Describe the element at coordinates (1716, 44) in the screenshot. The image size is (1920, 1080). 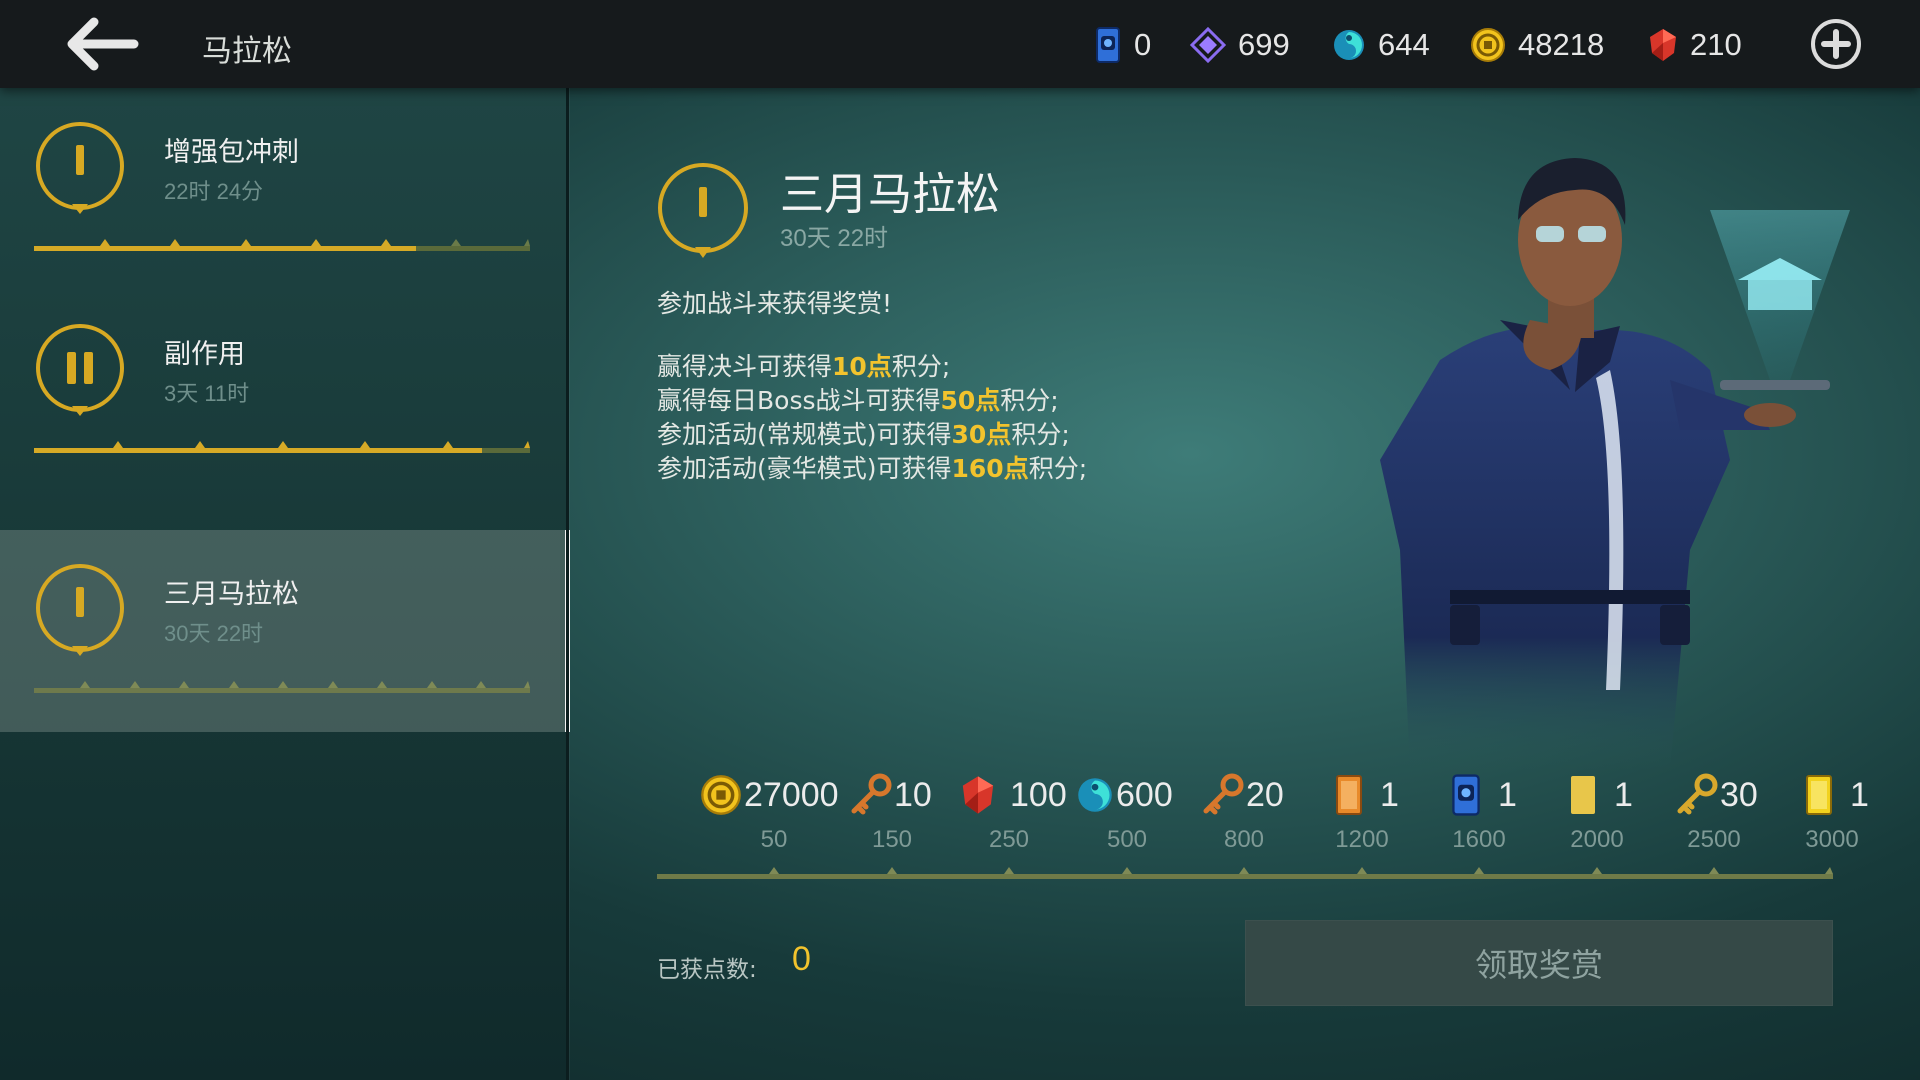
I see `resource-value: 210` at that location.